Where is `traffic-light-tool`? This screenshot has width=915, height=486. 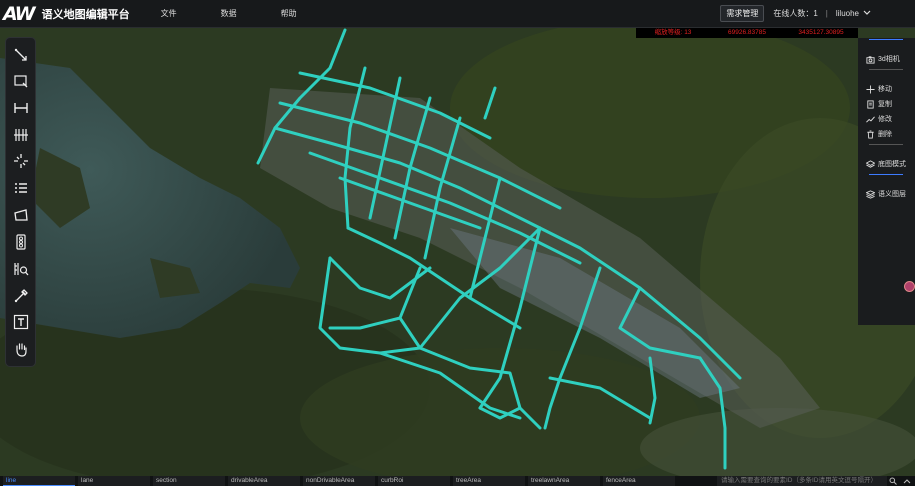
traffic-light-tool is located at coordinates (20, 241).